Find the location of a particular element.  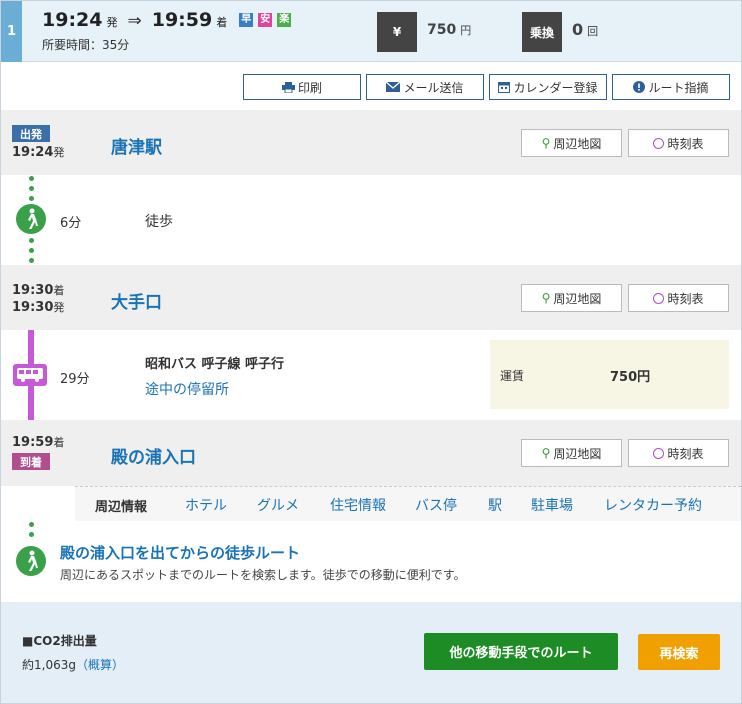

transfer-unit: 回 is located at coordinates (593, 31).